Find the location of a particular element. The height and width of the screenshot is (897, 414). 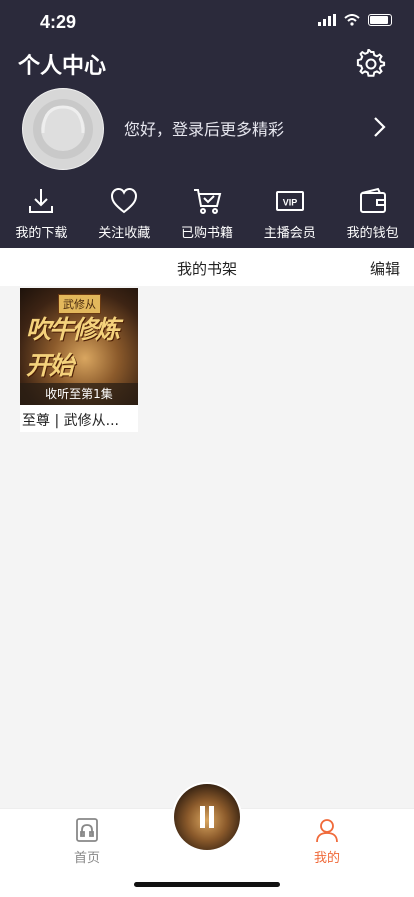

shelf-title: 我的书架 is located at coordinates (206, 269).